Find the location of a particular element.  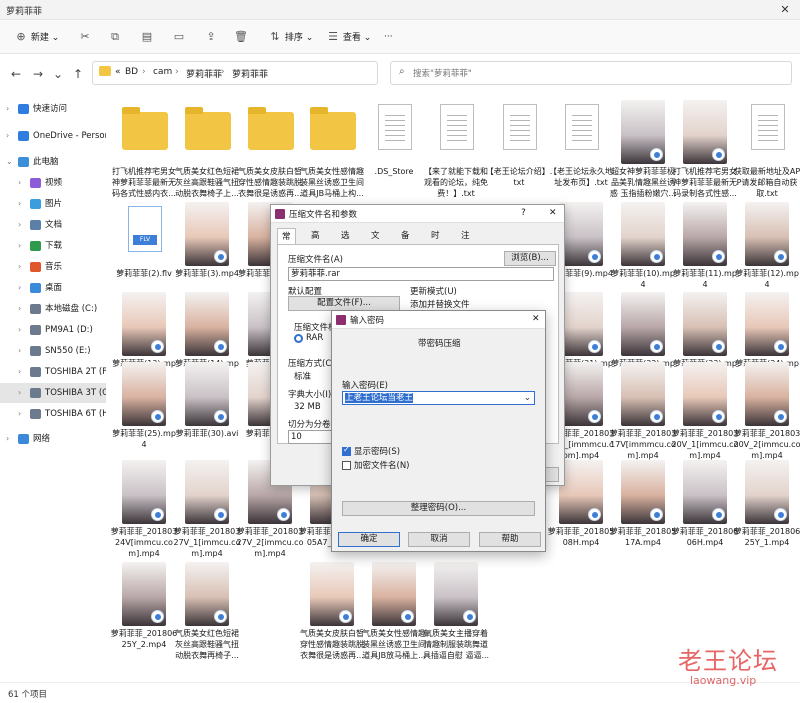

rename-button: ▭ is located at coordinates (179, 37).